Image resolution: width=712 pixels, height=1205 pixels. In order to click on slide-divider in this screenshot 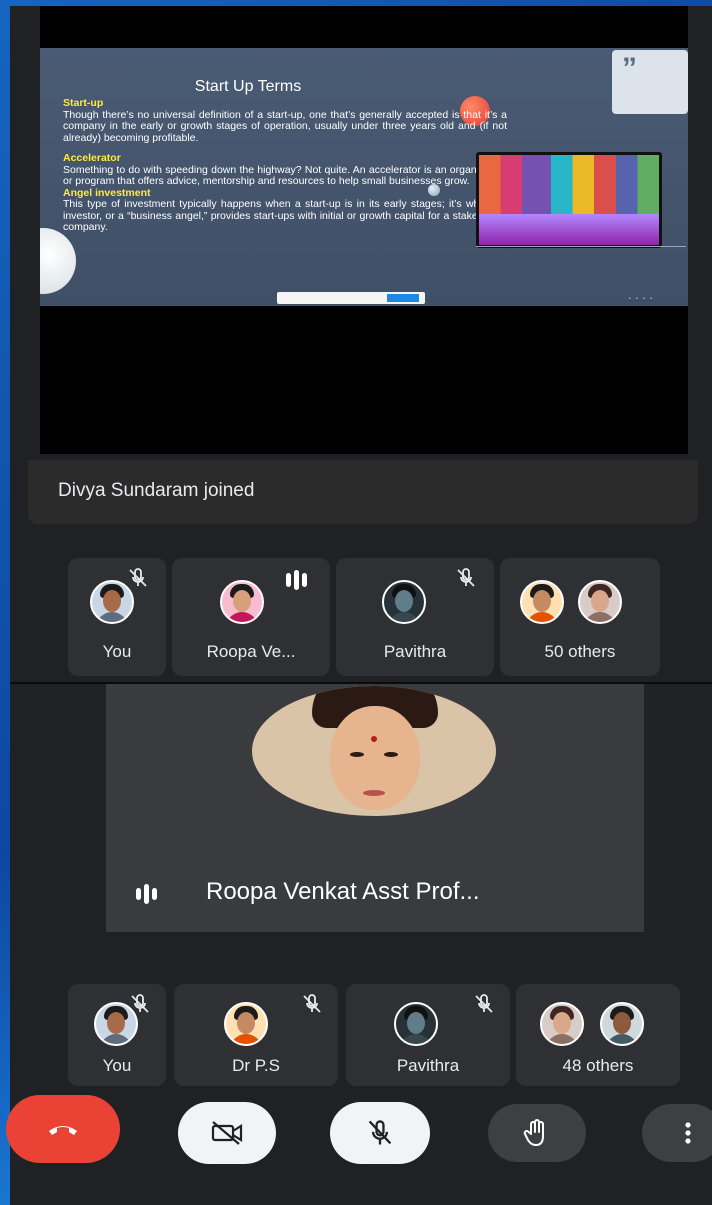, I will do `click(581, 246)`.